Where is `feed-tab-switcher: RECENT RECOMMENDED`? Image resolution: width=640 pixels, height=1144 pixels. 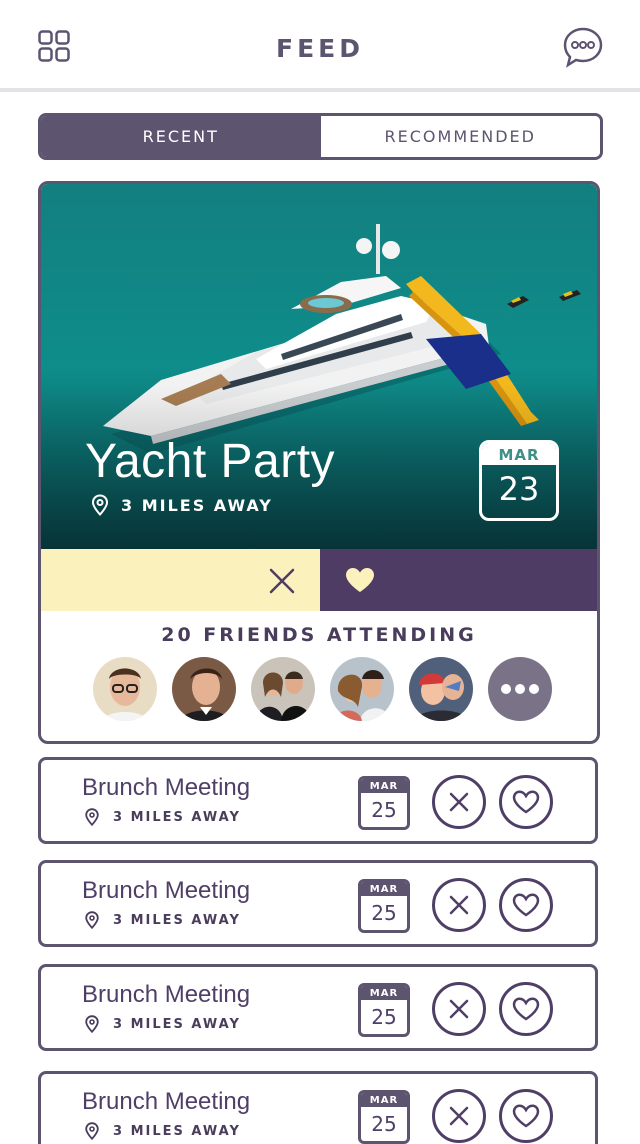
feed-tab-switcher: RECENT RECOMMENDED is located at coordinates (320, 136).